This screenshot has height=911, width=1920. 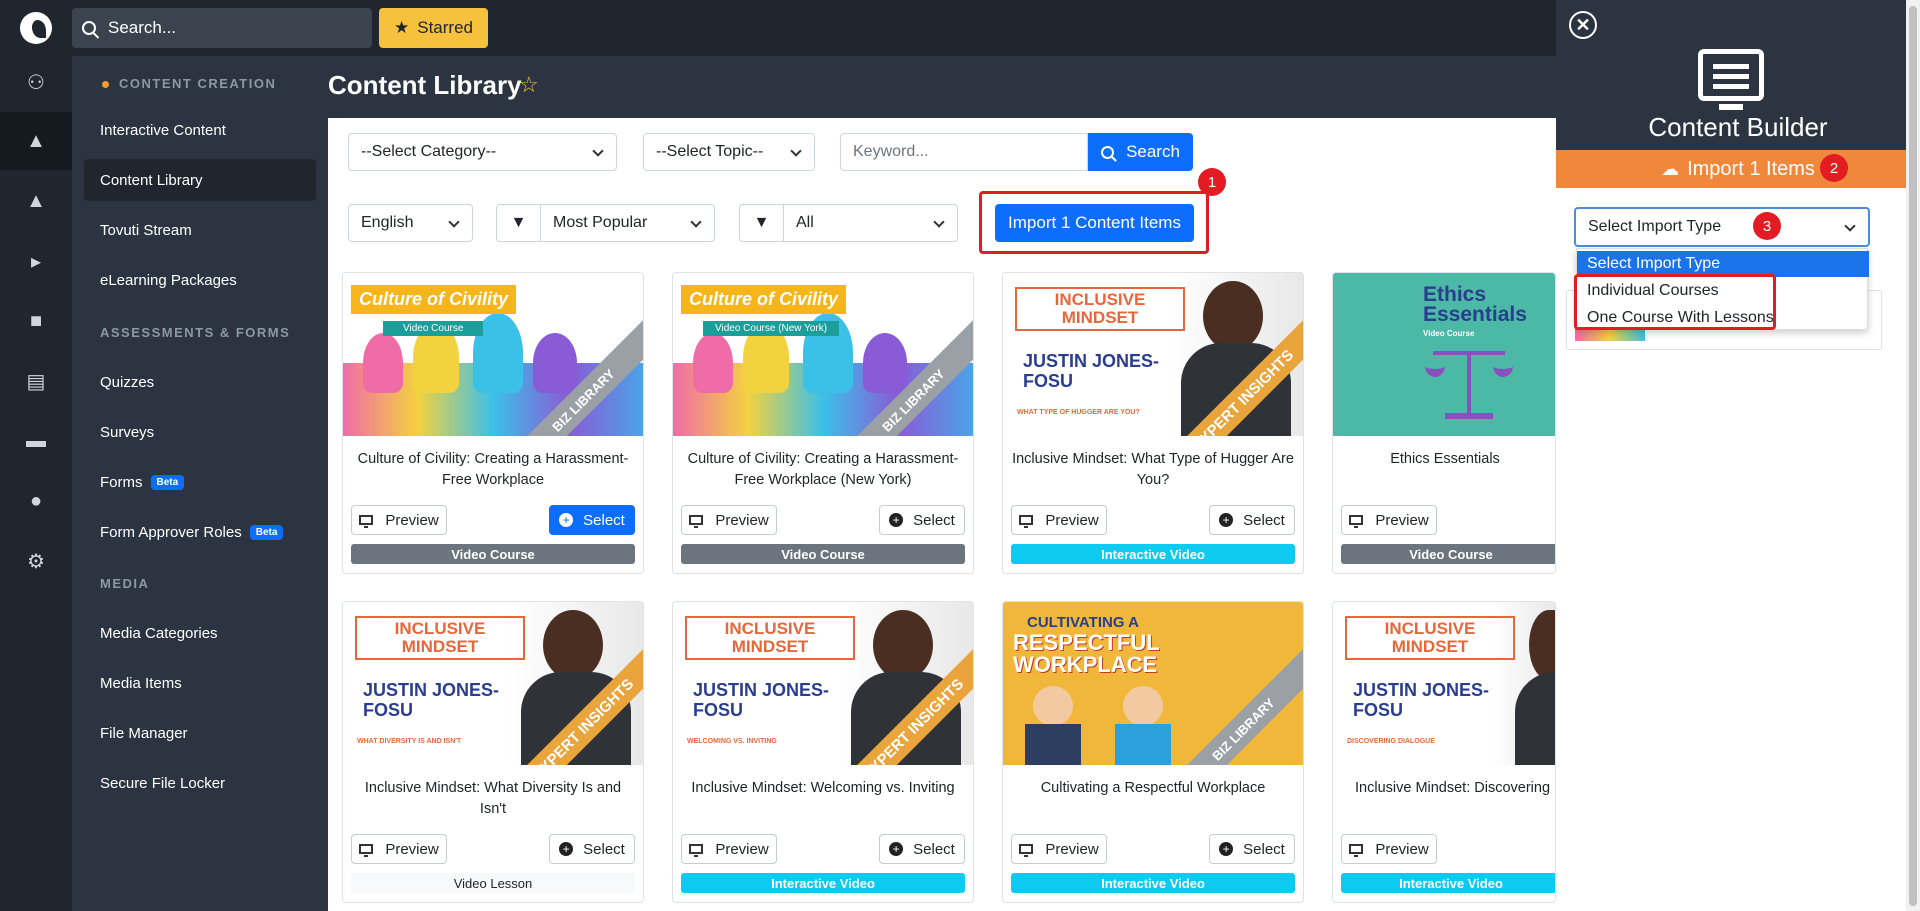 What do you see at coordinates (410, 223) in the screenshot?
I see `language-select: English` at bounding box center [410, 223].